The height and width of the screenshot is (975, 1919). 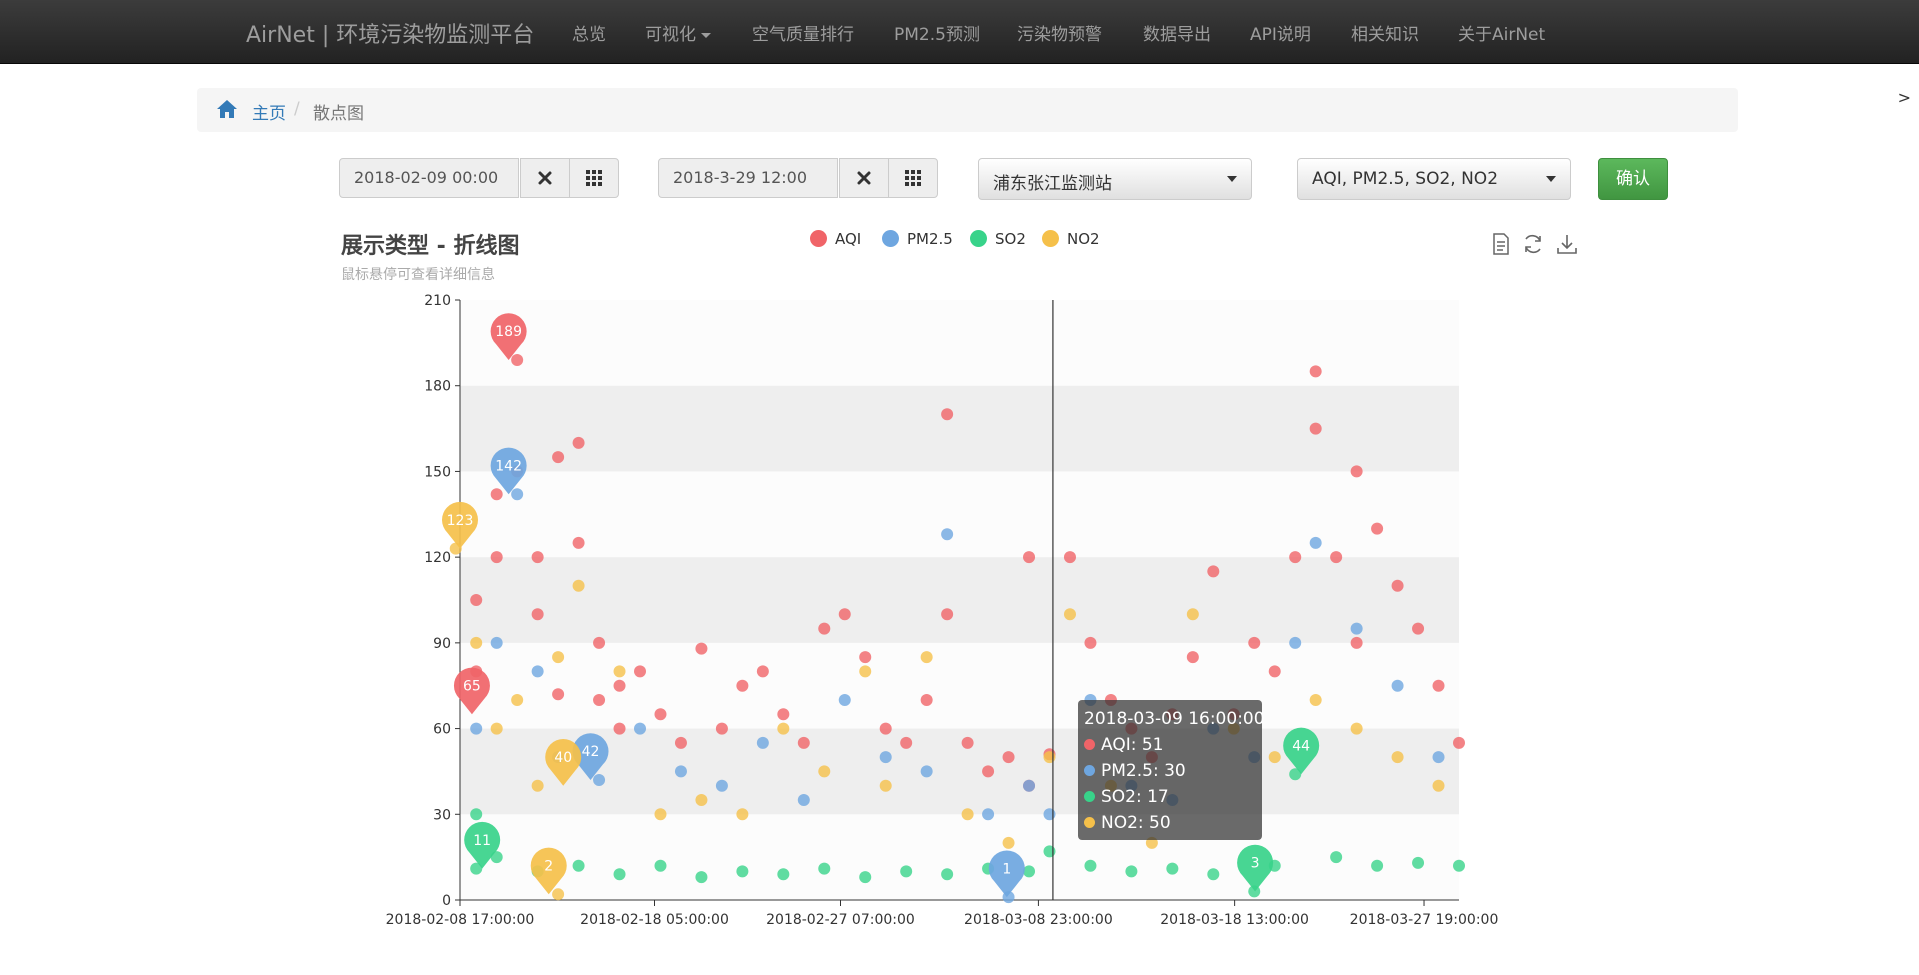 I want to click on legend-label-pm25: PM2.5, so click(x=930, y=239).